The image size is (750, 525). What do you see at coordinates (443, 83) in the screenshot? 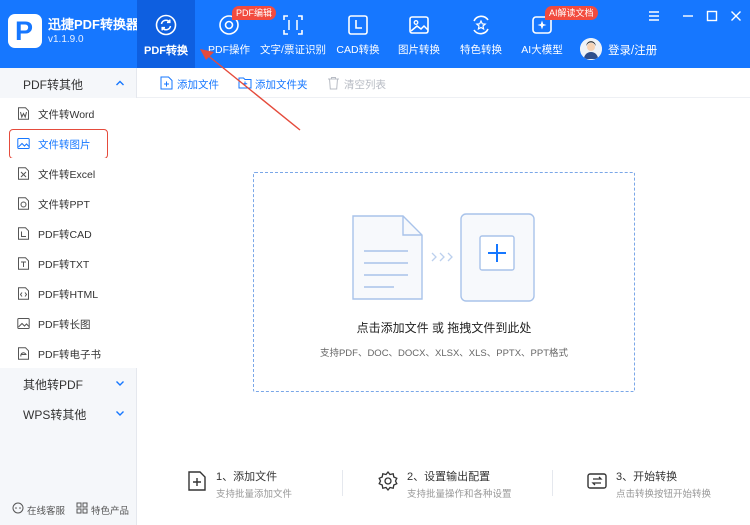
I see `toolbar: 添加文件 添加文件夹 清空列表` at bounding box center [443, 83].